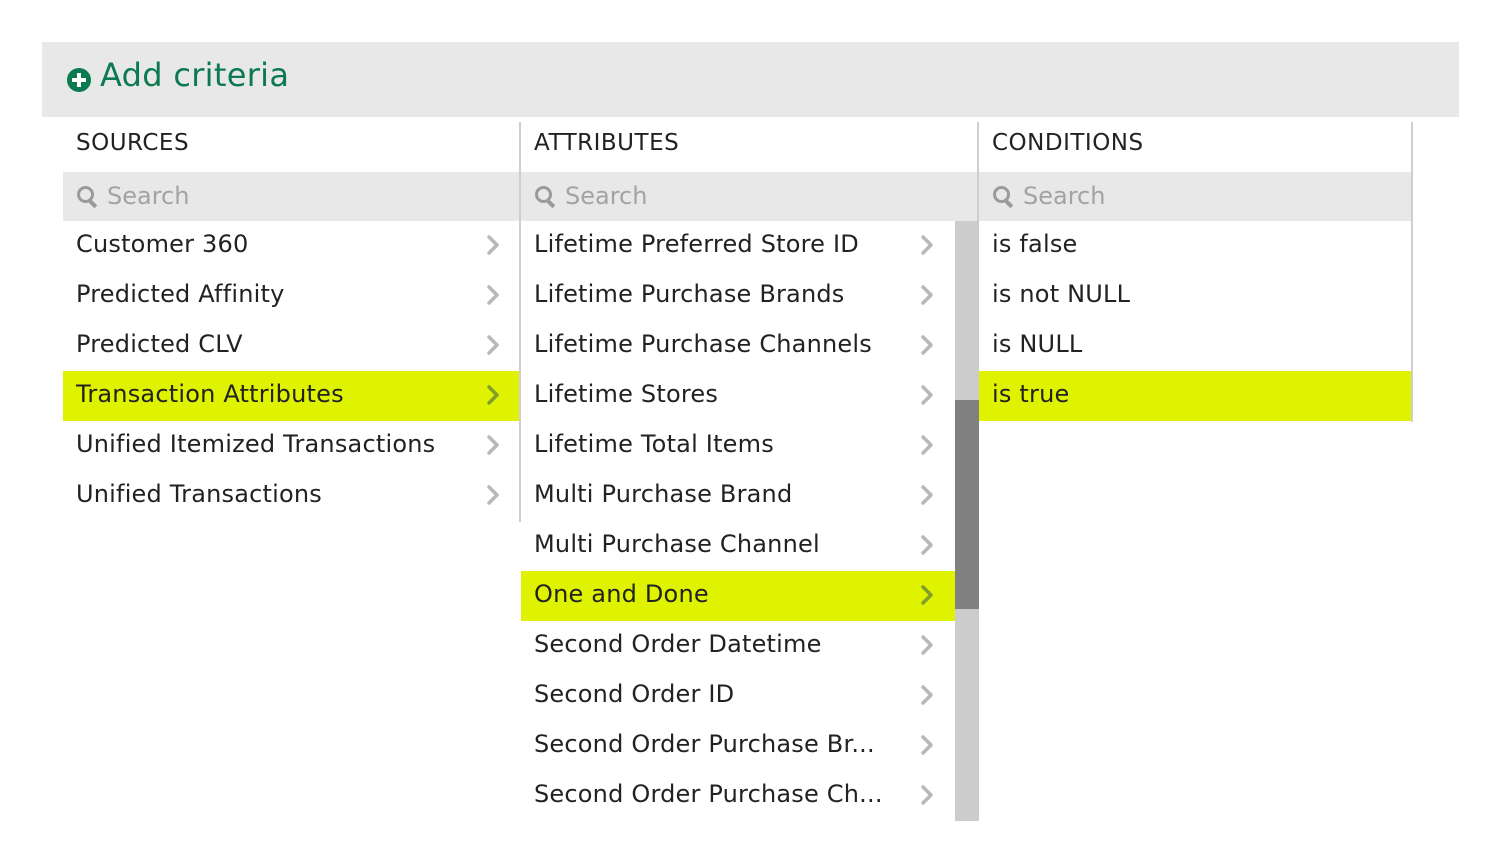  I want to click on sources-item-label: Unified Transactions, so click(199, 494).